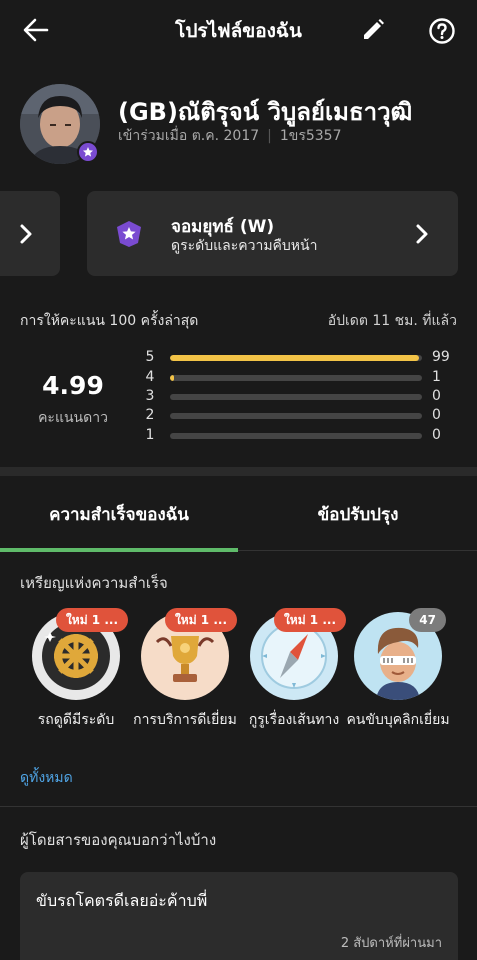 This screenshot has width=477, height=960. What do you see at coordinates (358, 514) in the screenshot?
I see `tab-improvements: ข้อปรับปรุง` at bounding box center [358, 514].